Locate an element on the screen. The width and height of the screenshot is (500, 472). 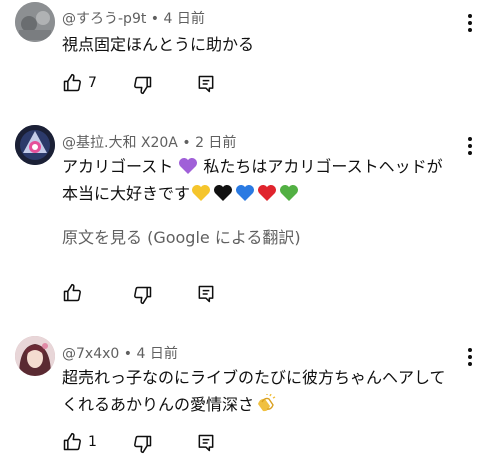
clapping-hands-icon is located at coordinates (265, 403).